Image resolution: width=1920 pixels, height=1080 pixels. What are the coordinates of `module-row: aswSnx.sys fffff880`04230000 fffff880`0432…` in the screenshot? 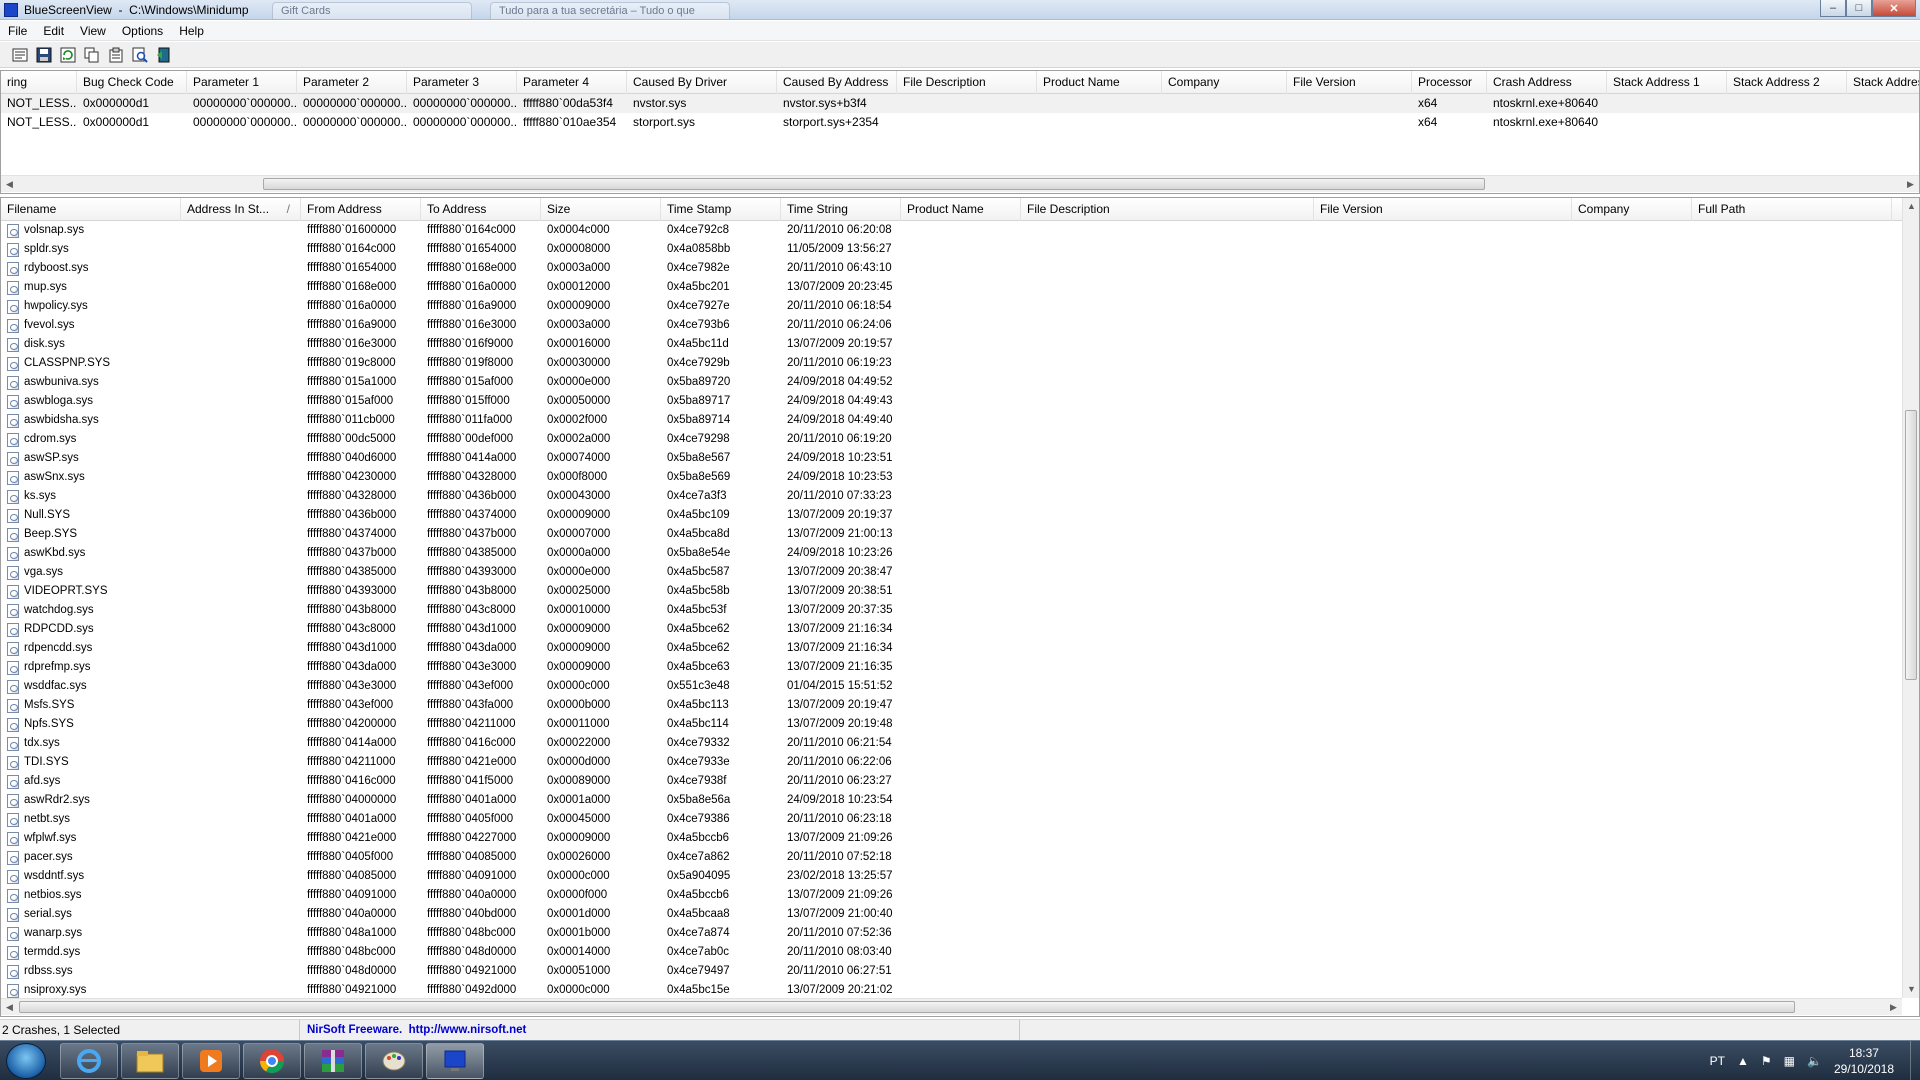 It's located at (960, 477).